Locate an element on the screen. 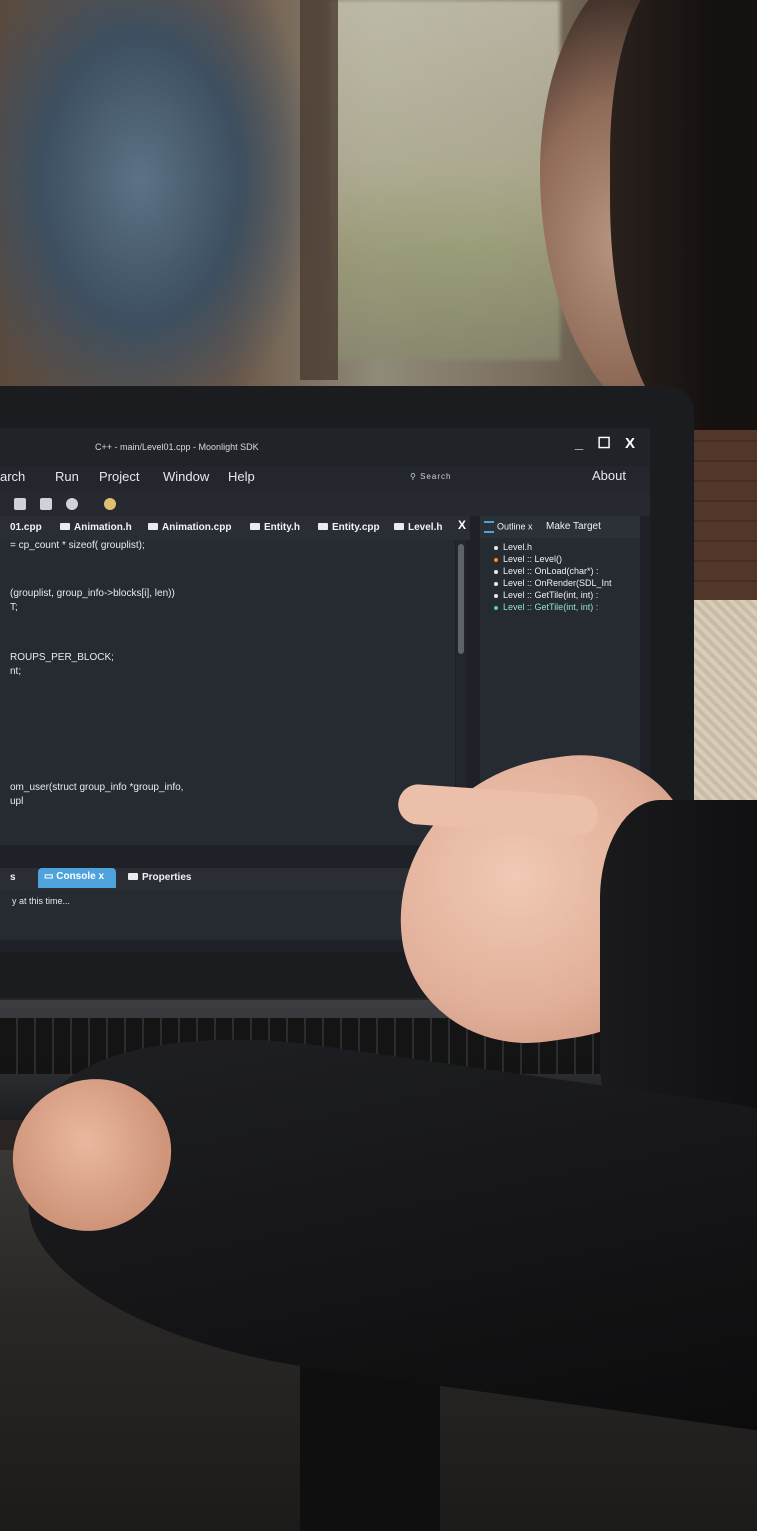 The image size is (757, 1531). menu-project: Project is located at coordinates (119, 476).